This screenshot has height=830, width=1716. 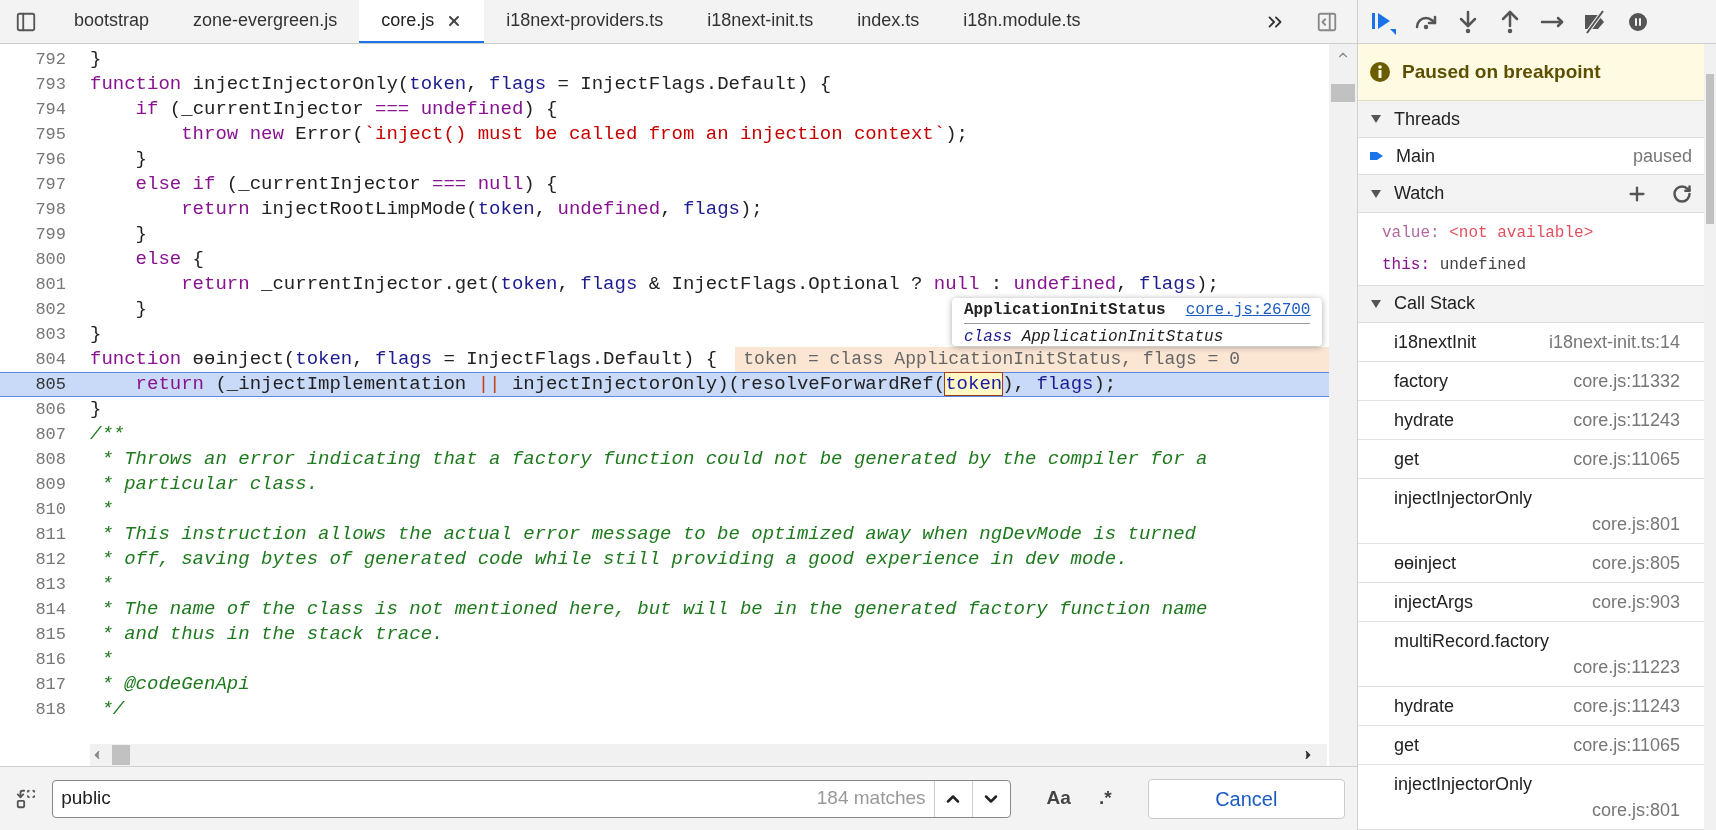 What do you see at coordinates (50, 609) in the screenshot?
I see `line-number: 814` at bounding box center [50, 609].